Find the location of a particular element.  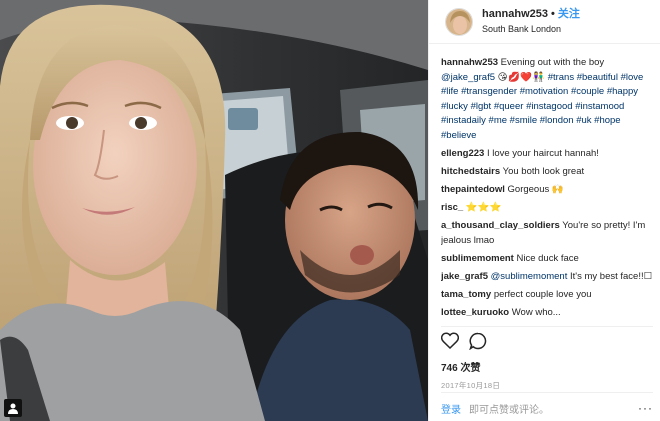

comment-item: elleng223 I love your haircut hannah! is located at coordinates (547, 154).